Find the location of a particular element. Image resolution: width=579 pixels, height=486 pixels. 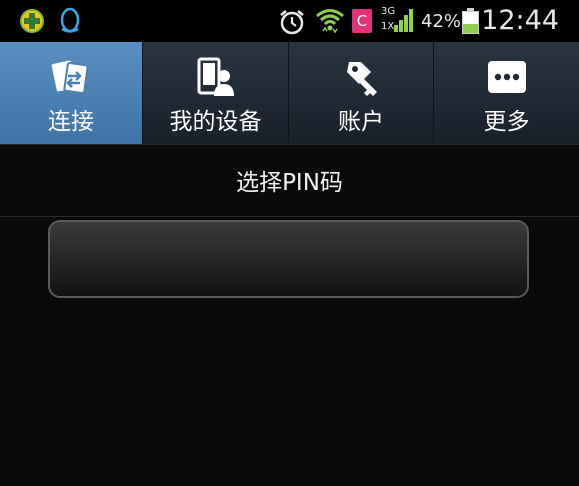

status-bar: C 3G 1X 42% 12:44 is located at coordinates (289, 21).